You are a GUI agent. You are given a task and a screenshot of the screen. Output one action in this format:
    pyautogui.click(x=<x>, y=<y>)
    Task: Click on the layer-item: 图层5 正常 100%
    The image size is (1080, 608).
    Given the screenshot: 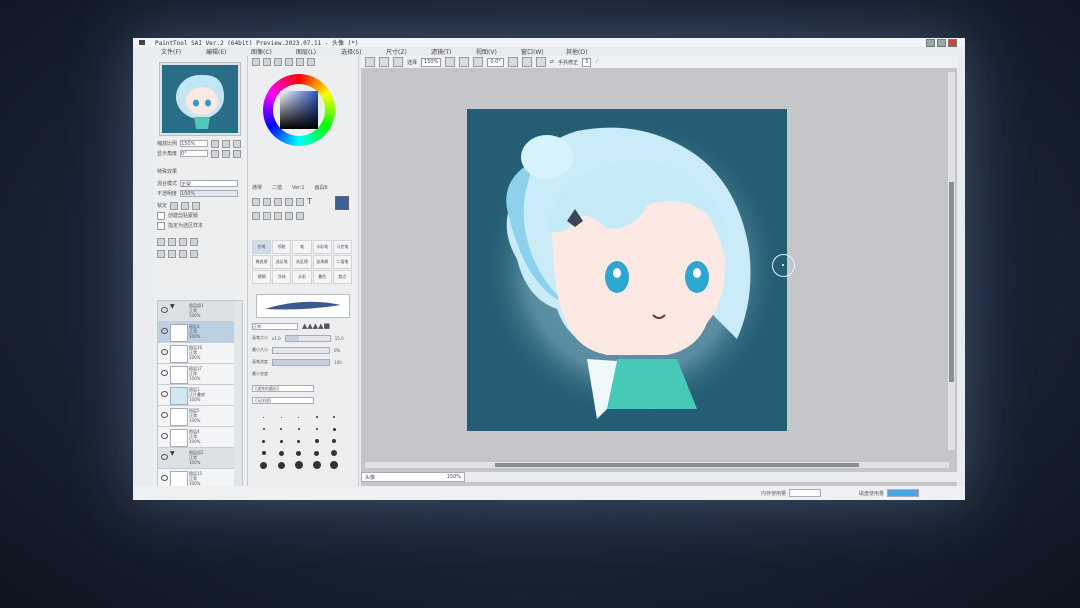 What is the action you would take?
    pyautogui.click(x=196, y=416)
    